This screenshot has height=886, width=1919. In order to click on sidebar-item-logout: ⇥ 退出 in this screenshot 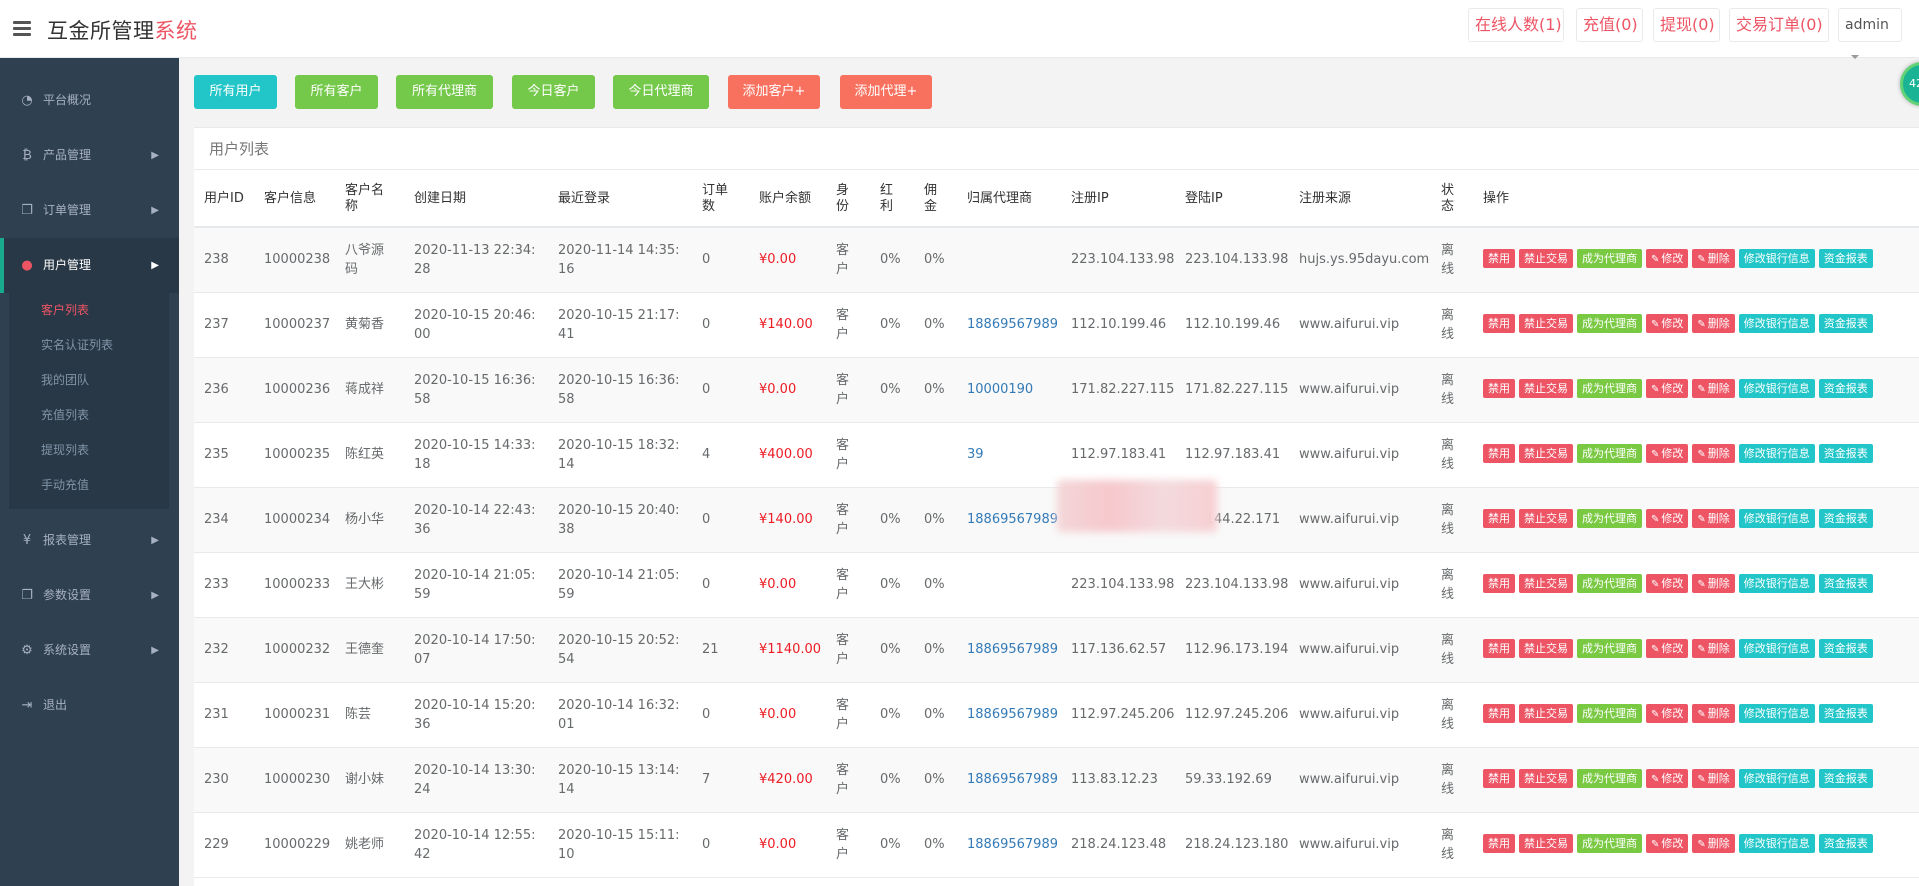, I will do `click(89, 705)`.